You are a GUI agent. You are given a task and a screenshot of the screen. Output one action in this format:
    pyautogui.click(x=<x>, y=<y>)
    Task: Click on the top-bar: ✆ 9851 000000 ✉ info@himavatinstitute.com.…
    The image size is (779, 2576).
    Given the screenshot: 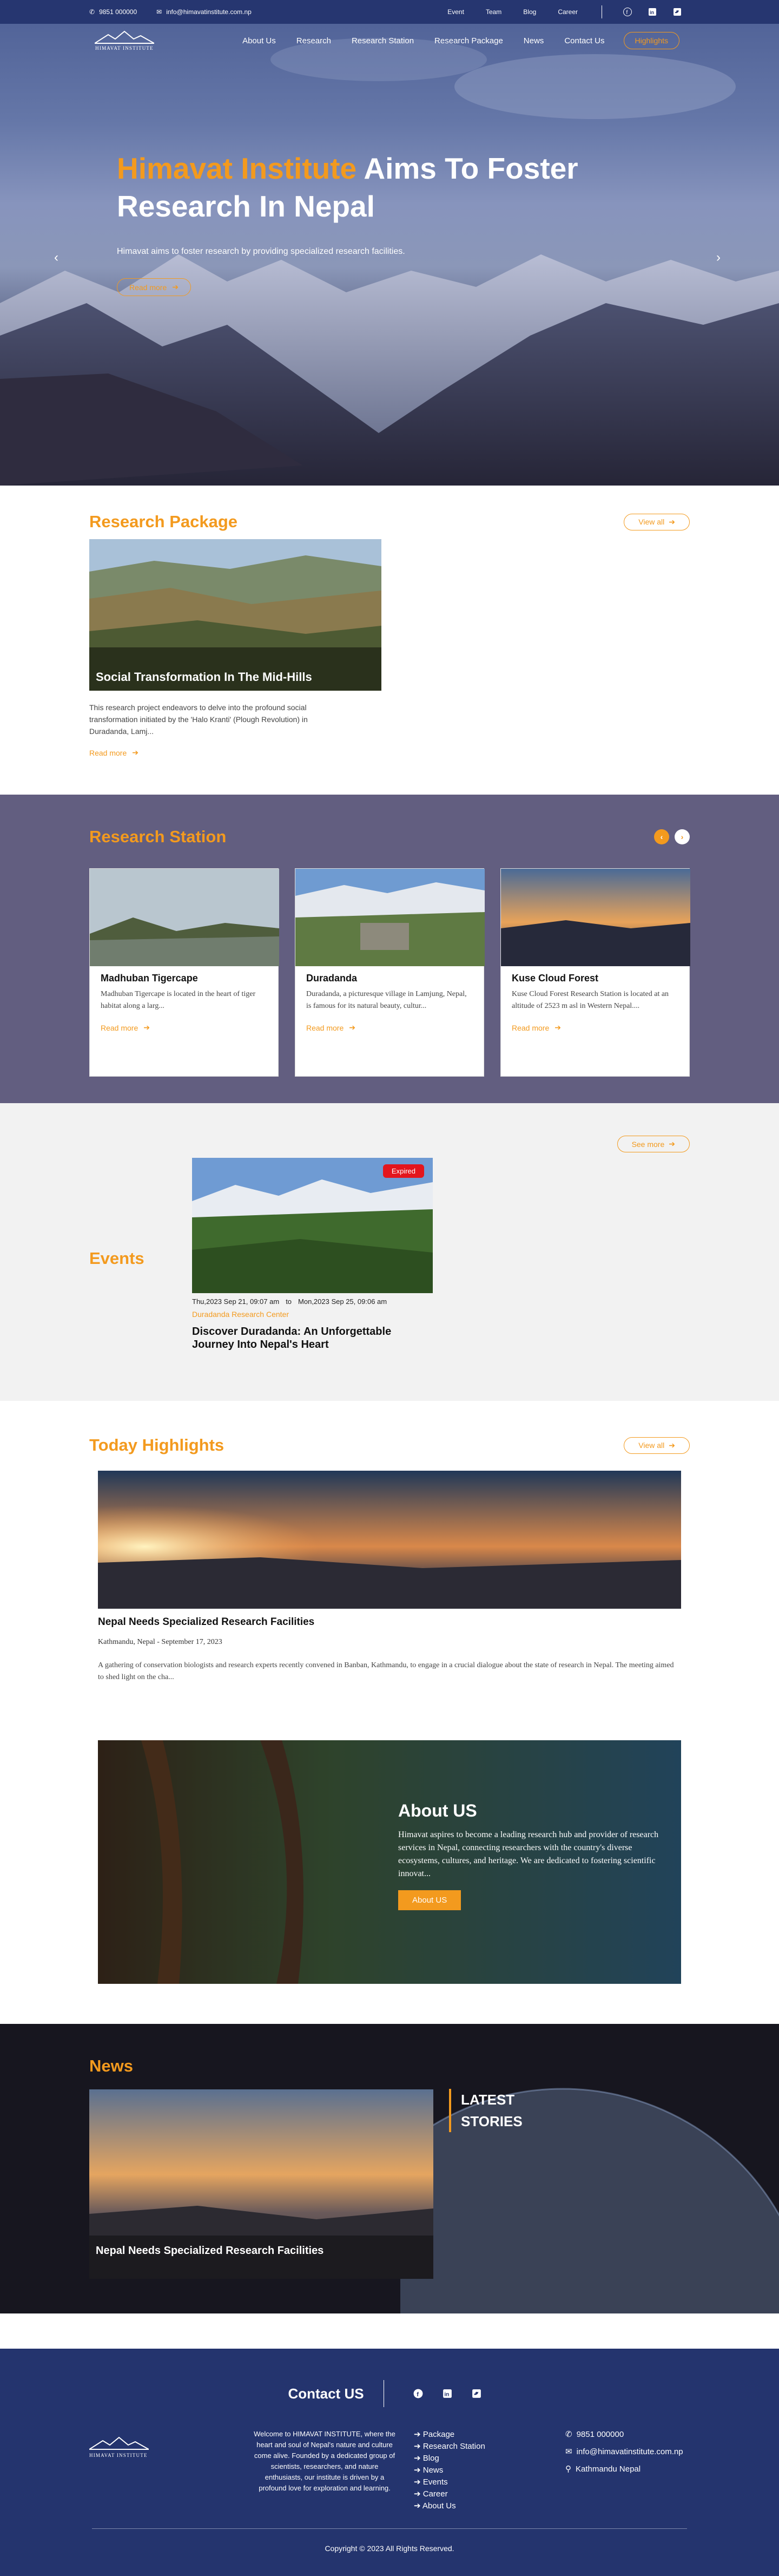 What is the action you would take?
    pyautogui.click(x=389, y=12)
    